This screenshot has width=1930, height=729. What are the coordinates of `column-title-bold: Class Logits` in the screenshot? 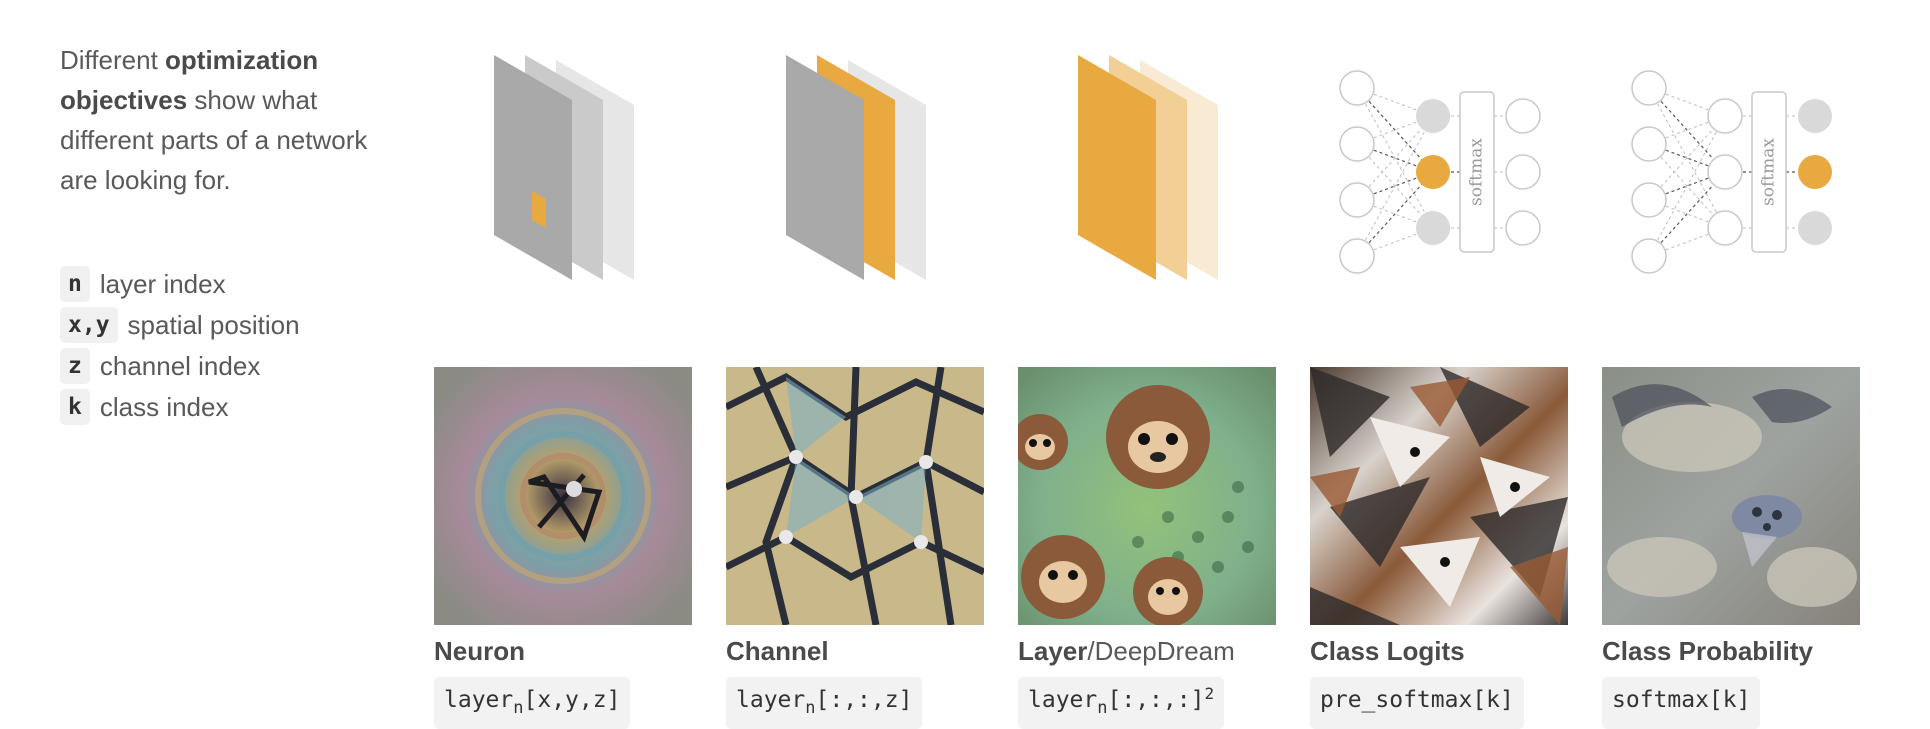 It's located at (1387, 651).